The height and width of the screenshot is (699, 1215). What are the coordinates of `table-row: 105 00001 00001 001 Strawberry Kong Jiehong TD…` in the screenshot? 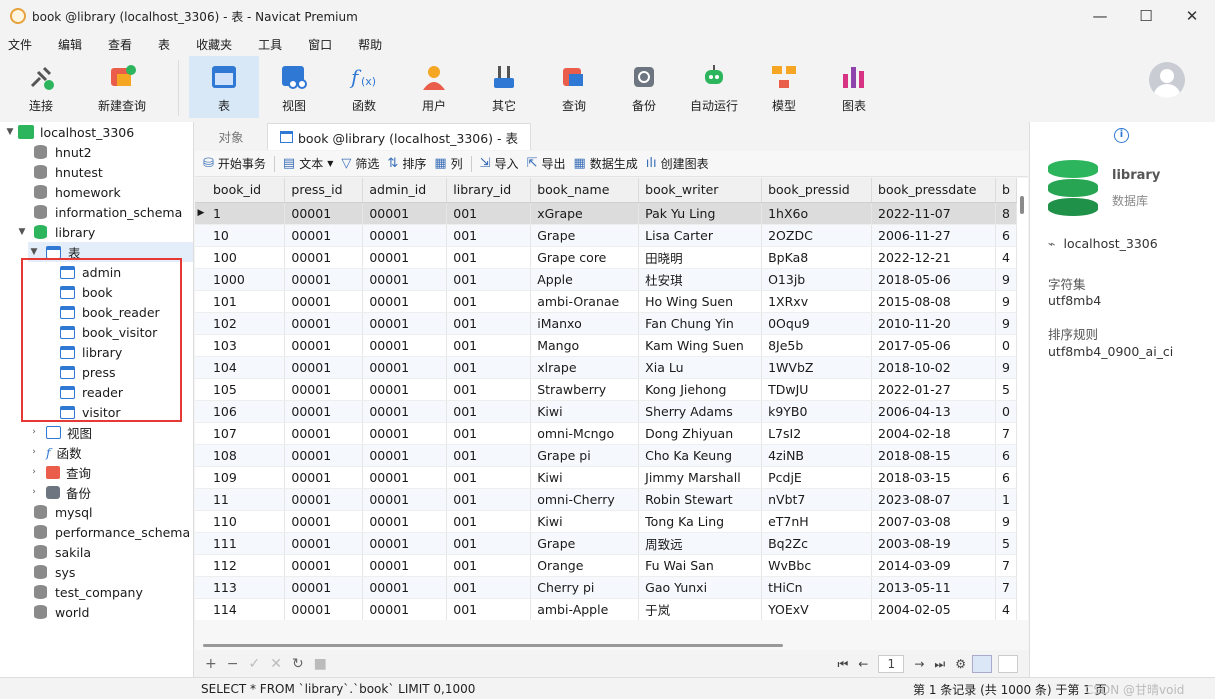 It's located at (606, 389).